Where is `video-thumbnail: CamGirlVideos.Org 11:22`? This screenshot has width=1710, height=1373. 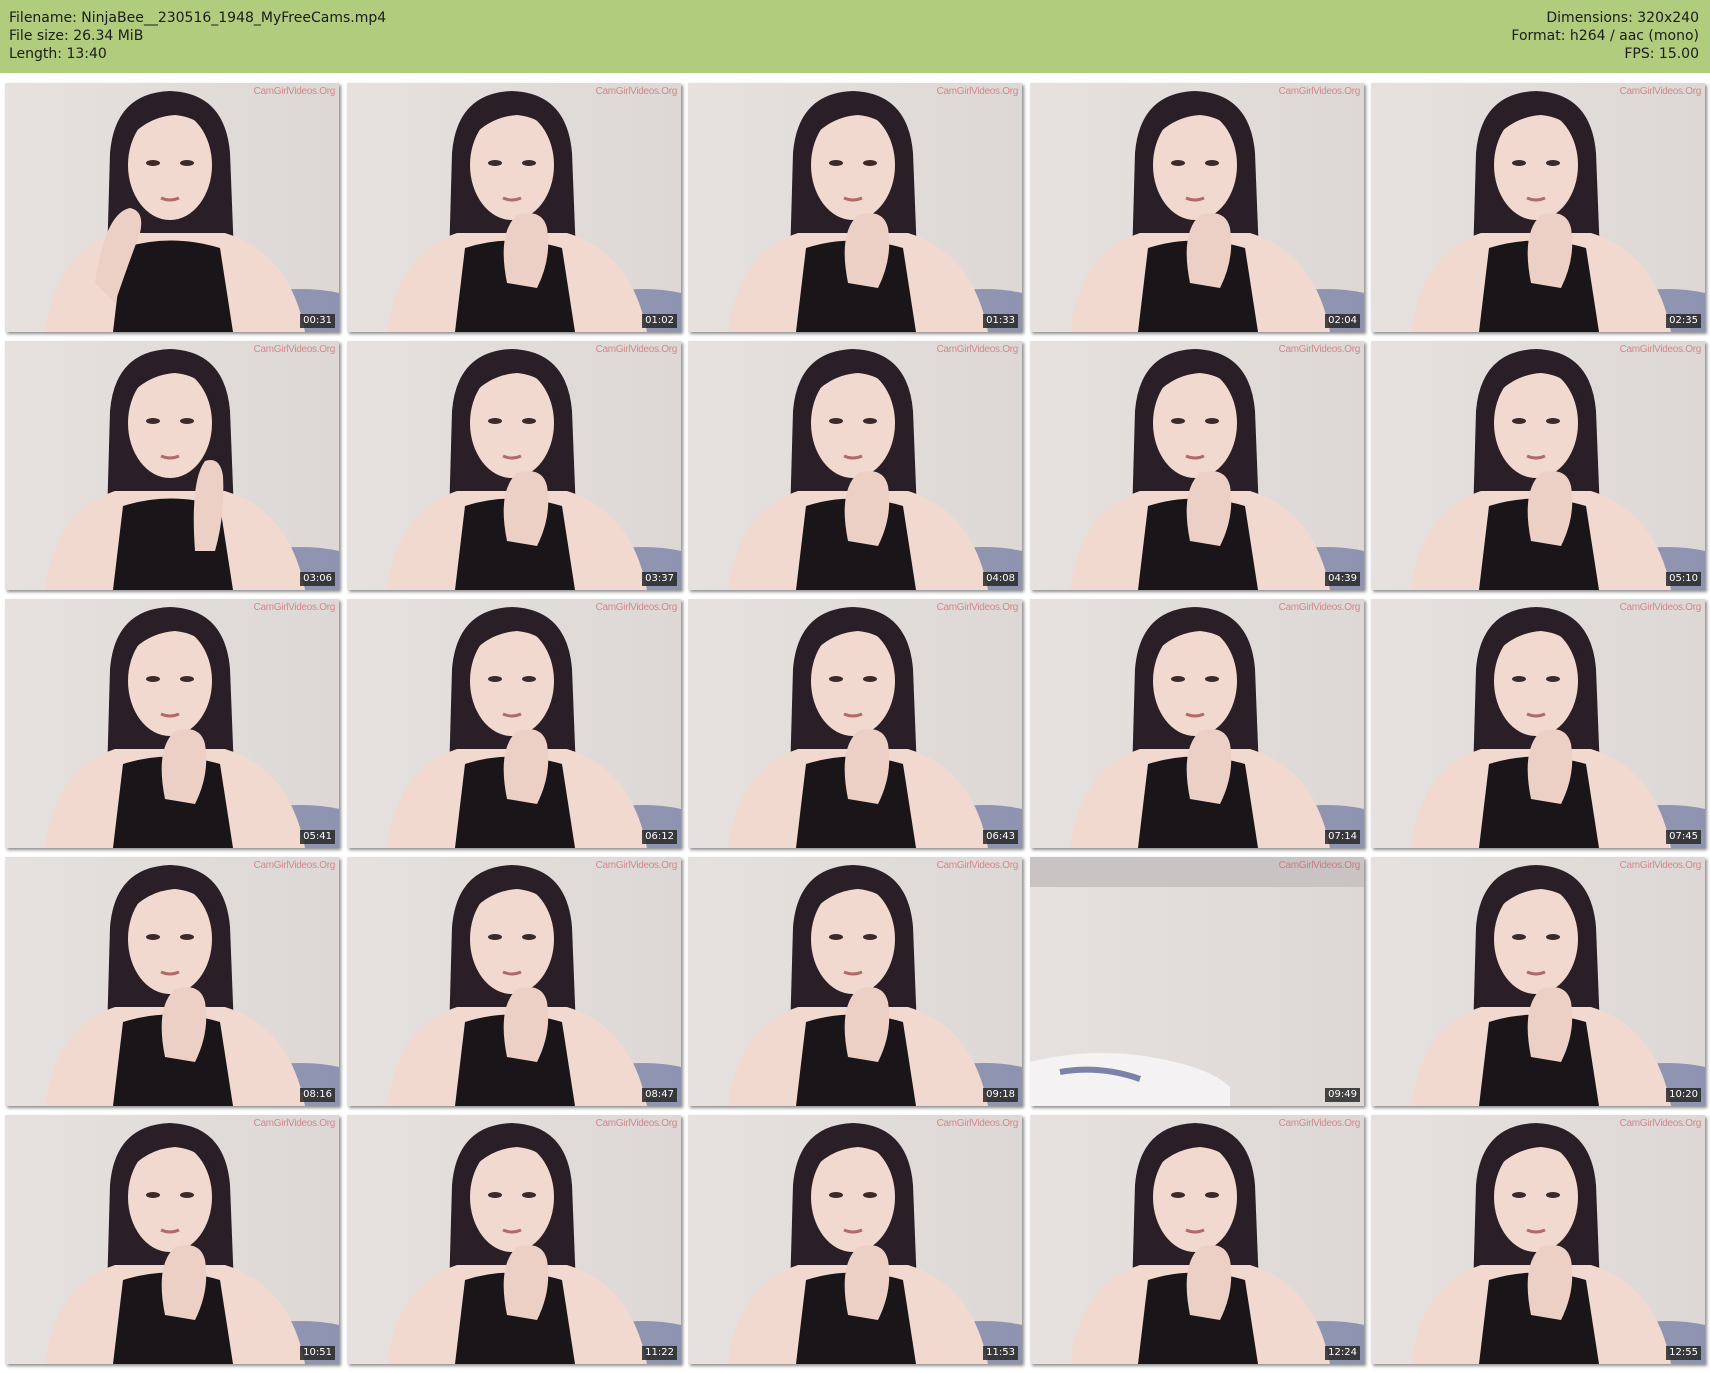
video-thumbnail: CamGirlVideos.Org 11:22 is located at coordinates (514, 1239).